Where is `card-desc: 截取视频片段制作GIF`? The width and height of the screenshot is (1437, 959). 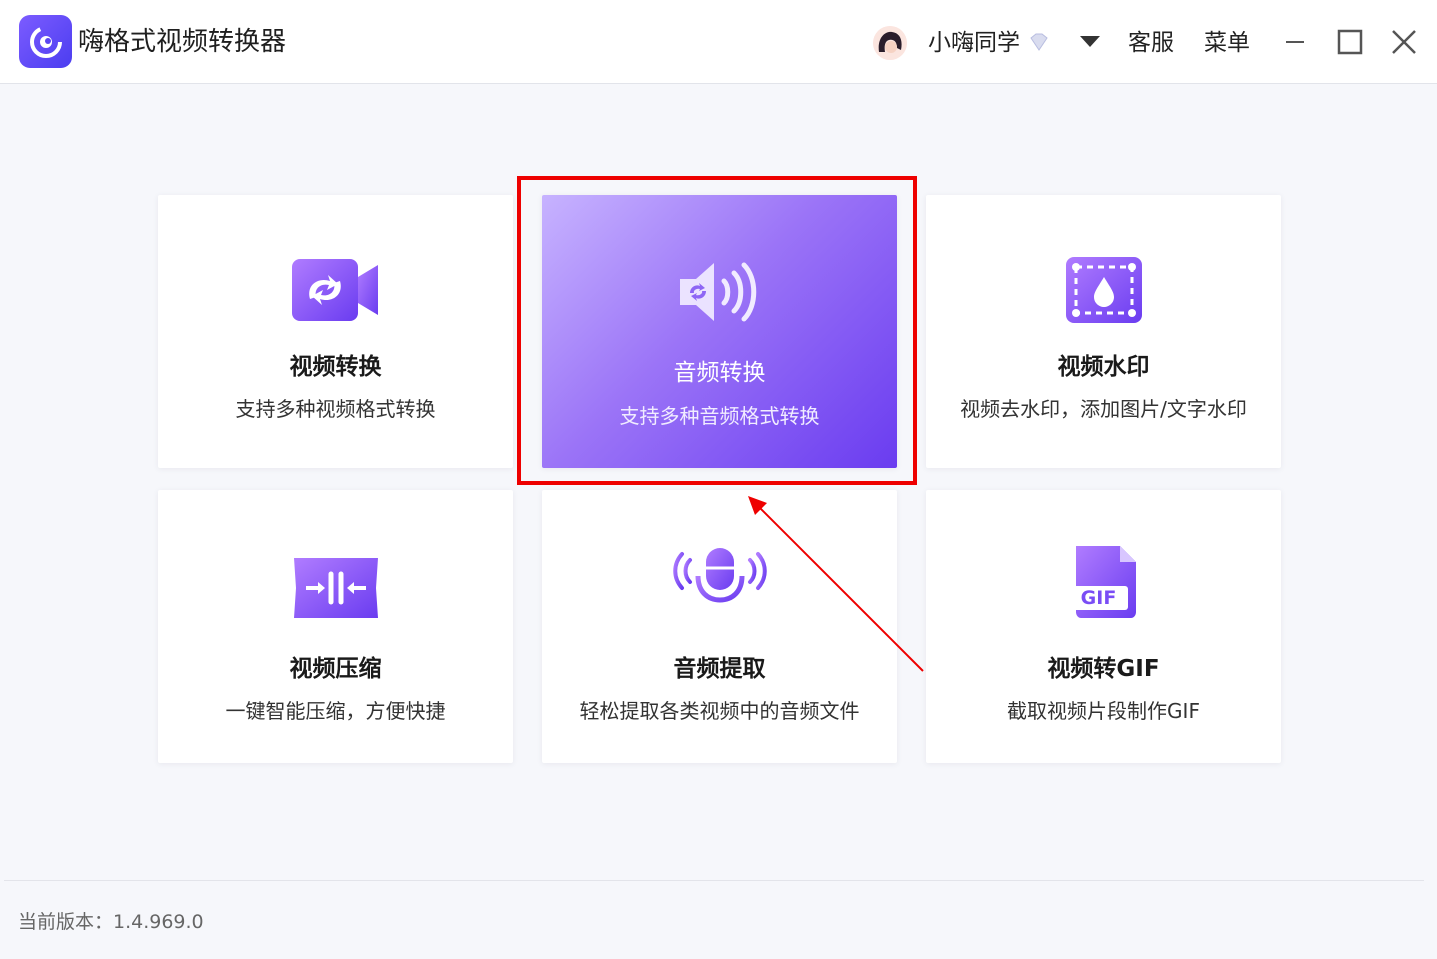
card-desc: 截取视频片段制作GIF is located at coordinates (1103, 711).